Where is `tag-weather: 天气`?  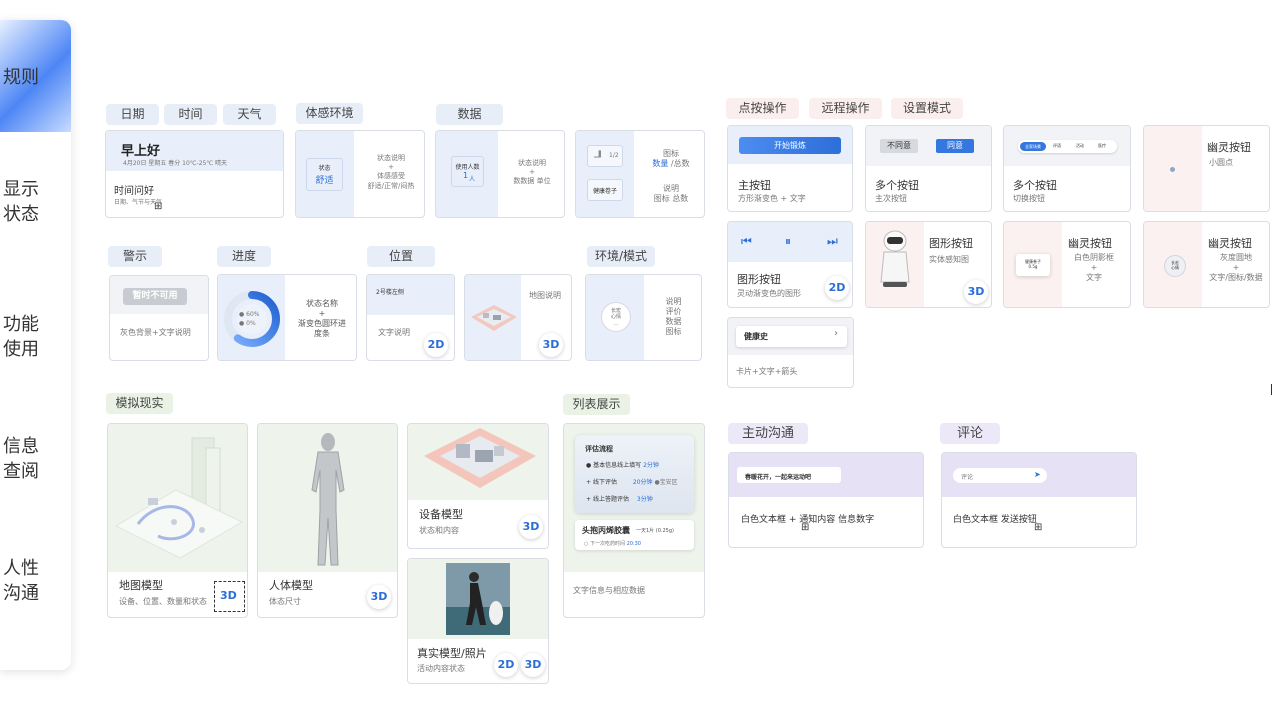
tag-weather: 天气 is located at coordinates (249, 114).